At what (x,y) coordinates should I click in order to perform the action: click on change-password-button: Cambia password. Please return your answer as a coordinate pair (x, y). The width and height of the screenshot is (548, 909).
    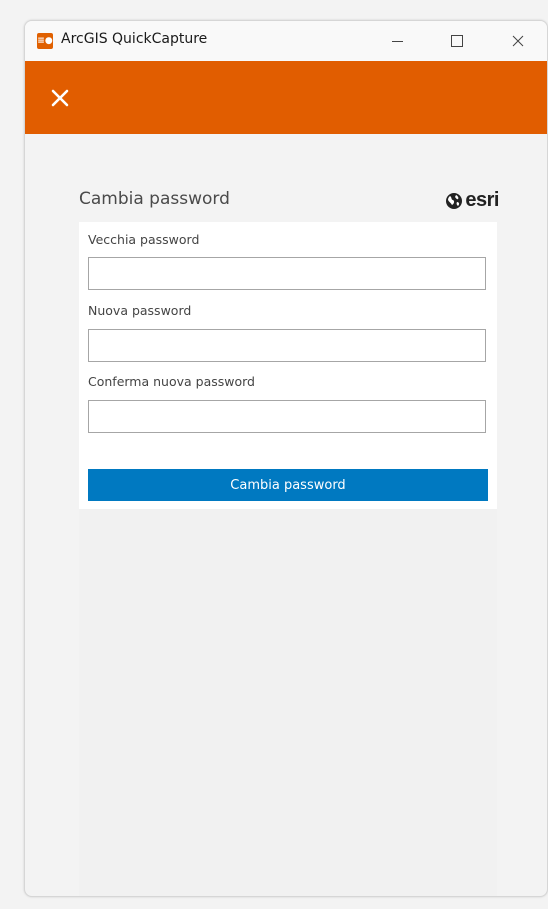
    Looking at the image, I should click on (288, 485).